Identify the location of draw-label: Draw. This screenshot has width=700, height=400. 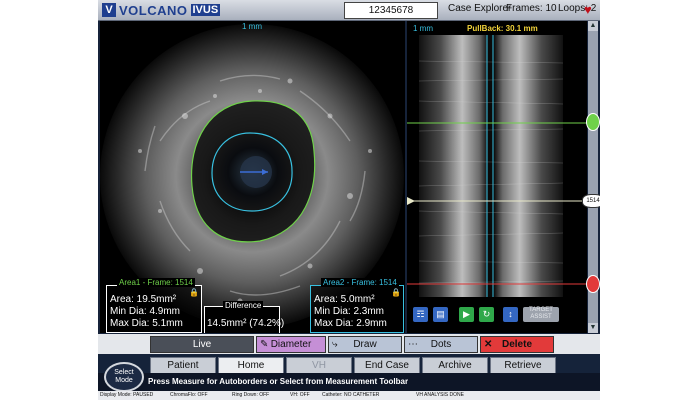
(365, 344).